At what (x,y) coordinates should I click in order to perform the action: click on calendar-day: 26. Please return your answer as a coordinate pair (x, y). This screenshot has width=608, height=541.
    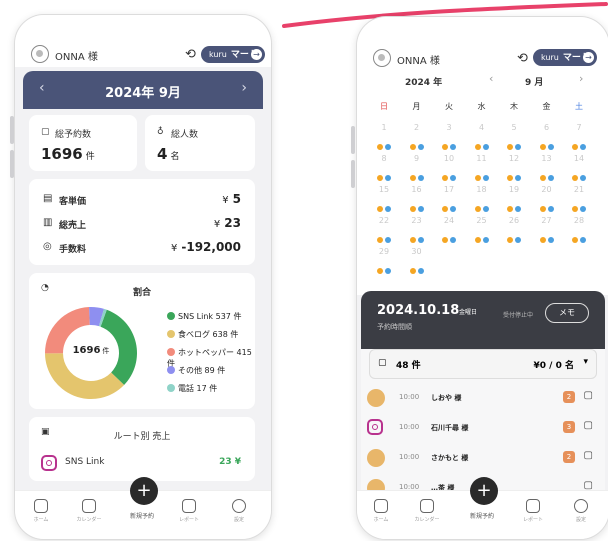
    Looking at the image, I should click on (514, 220).